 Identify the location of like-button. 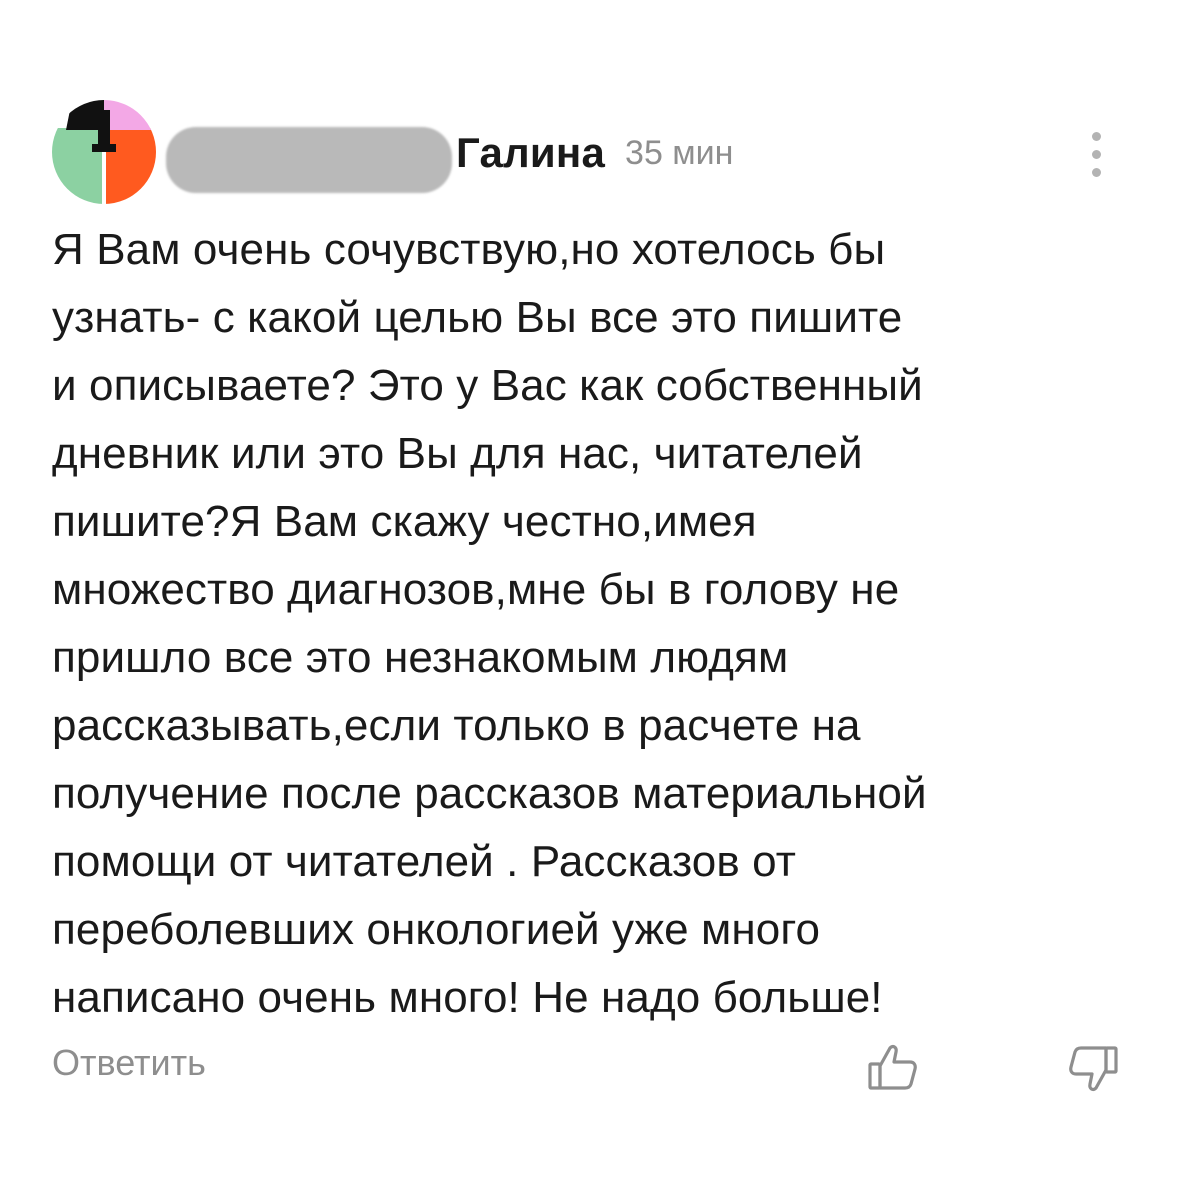
(892, 1068).